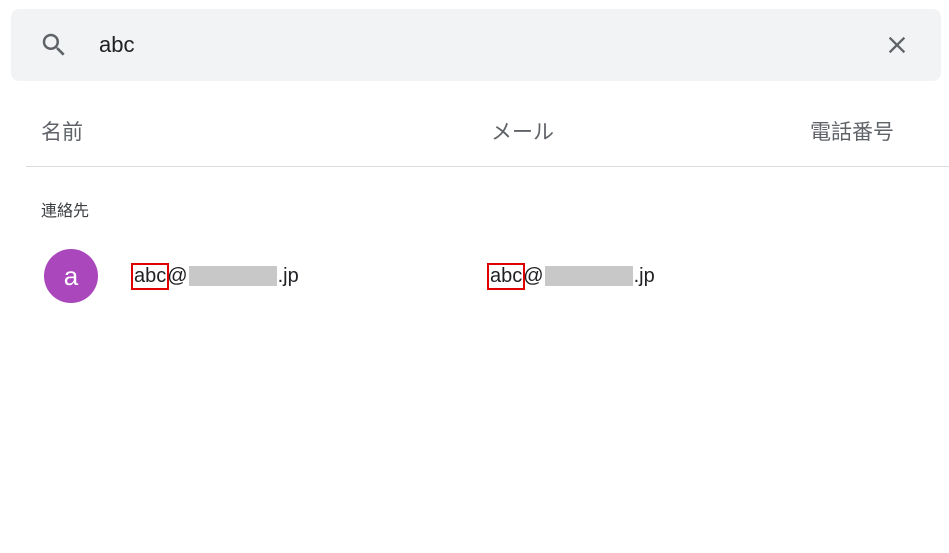  I want to click on name-domain-suffix: .jp, so click(288, 275).